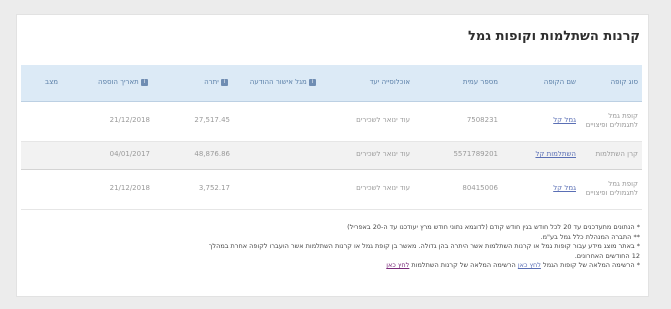  Describe the element at coordinates (212, 120) in the screenshot. I see `cell-balance: 27,517.45` at that location.